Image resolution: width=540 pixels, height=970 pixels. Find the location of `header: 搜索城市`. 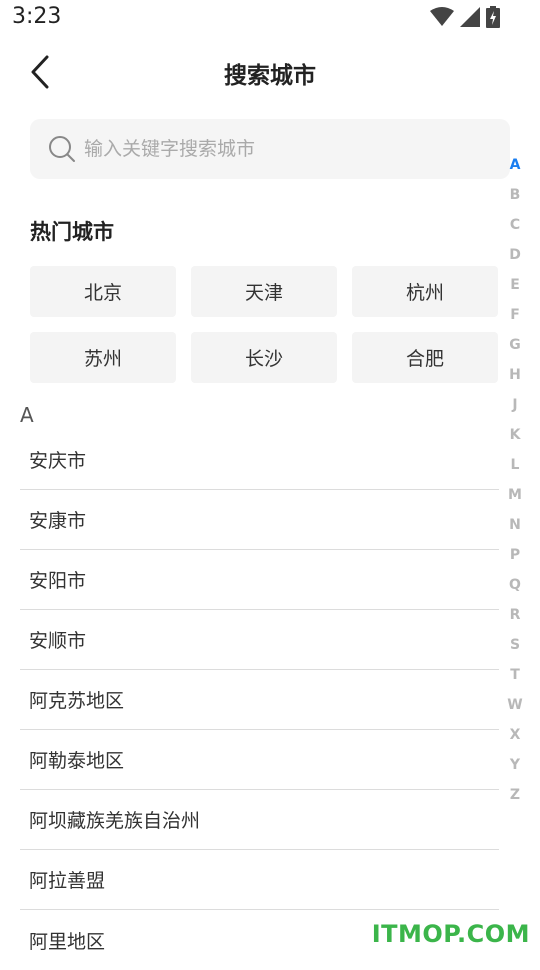

header: 搜索城市 is located at coordinates (270, 72).